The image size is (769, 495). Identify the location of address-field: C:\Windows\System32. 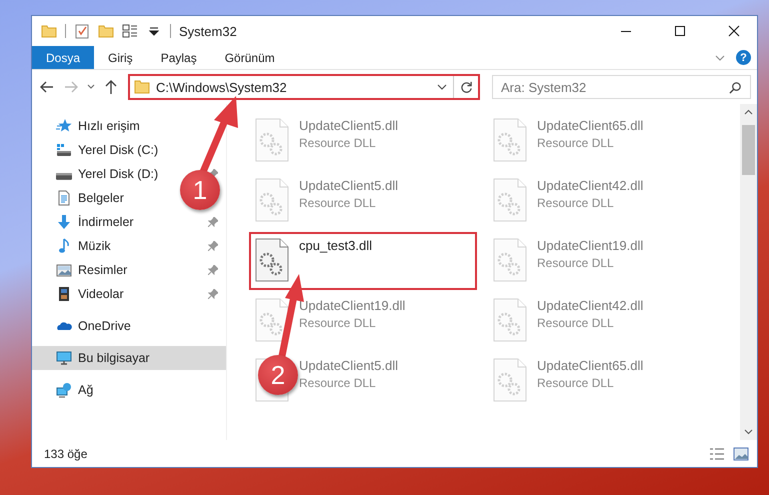
(304, 87).